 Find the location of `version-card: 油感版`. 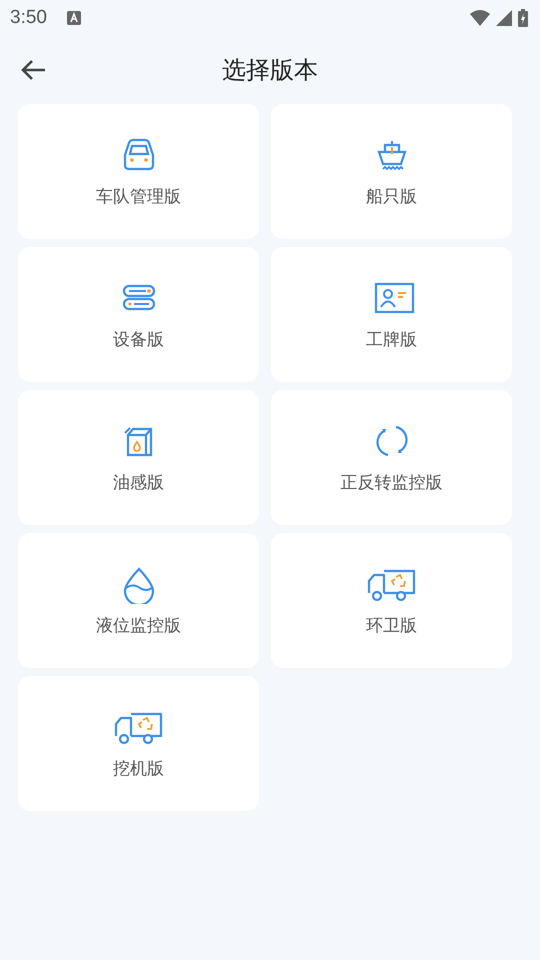

version-card: 油感版 is located at coordinates (138, 457).